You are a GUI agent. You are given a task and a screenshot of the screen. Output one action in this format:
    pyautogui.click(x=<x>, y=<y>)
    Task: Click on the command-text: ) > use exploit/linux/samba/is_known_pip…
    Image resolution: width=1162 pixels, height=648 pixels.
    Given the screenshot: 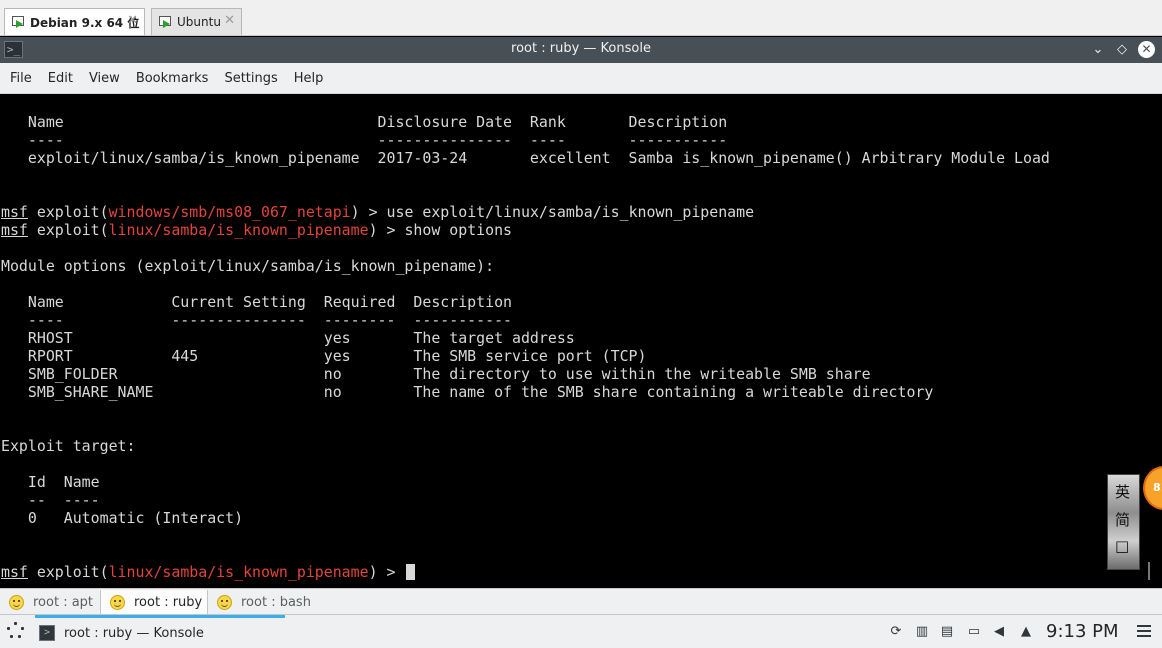 What is the action you would take?
    pyautogui.click(x=552, y=212)
    